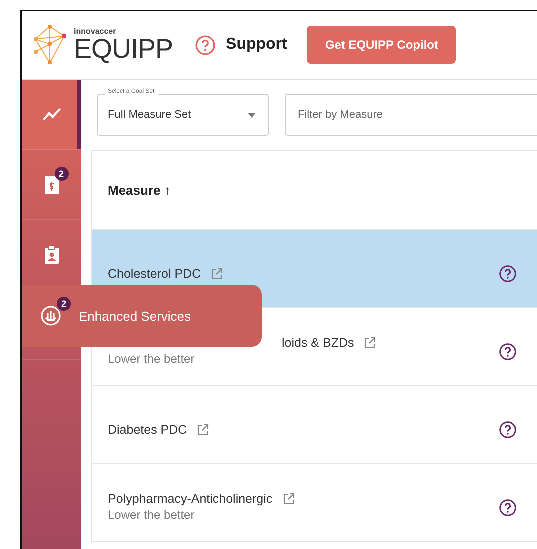  I want to click on measure-name: Polypharmacy-Anticholinergic, so click(190, 499).